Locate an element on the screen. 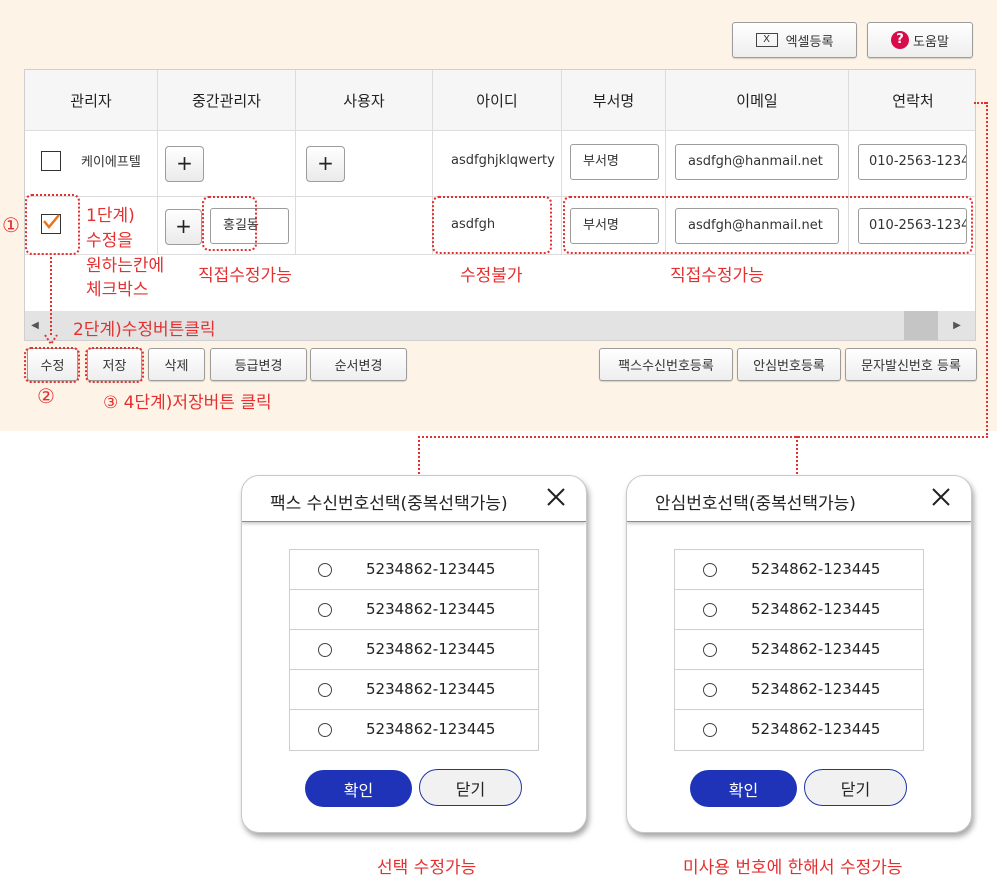  scroll-left-icon: ◀ is located at coordinates (35, 325).